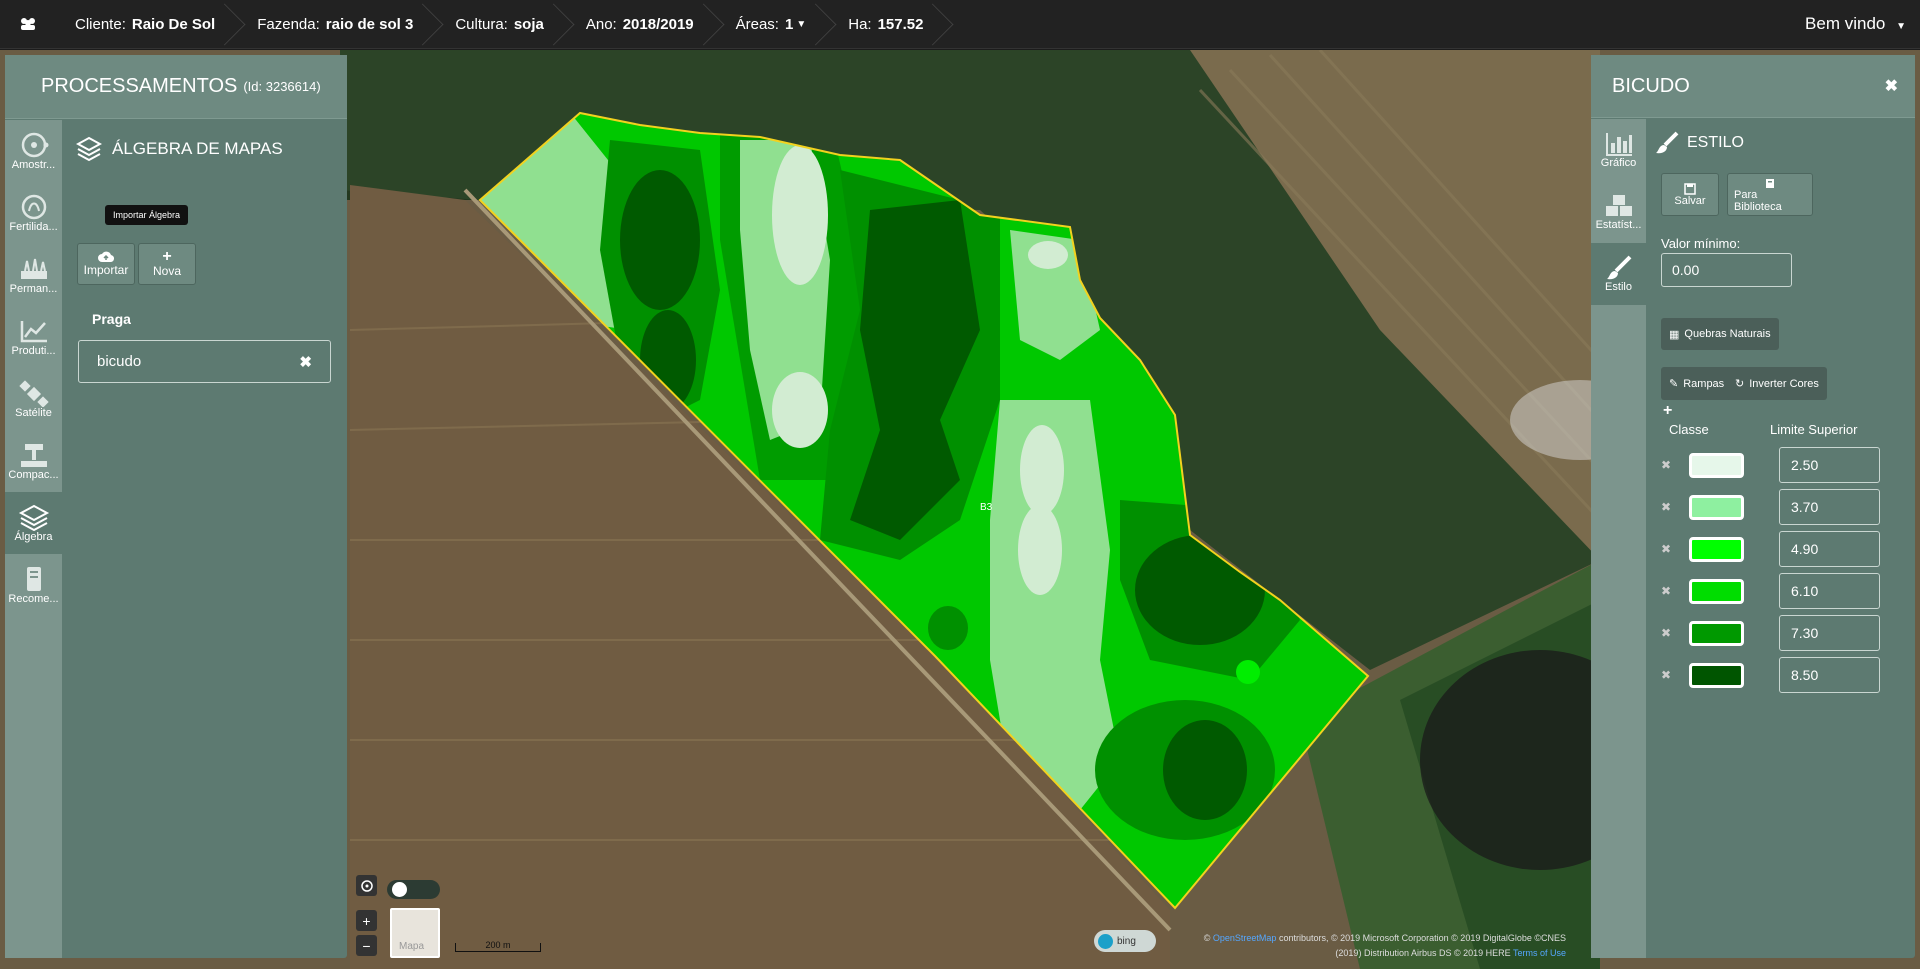 The height and width of the screenshot is (969, 1920). Describe the element at coordinates (197, 148) in the screenshot. I see `section-title: ÁLGEBRA DE MAPAS` at that location.